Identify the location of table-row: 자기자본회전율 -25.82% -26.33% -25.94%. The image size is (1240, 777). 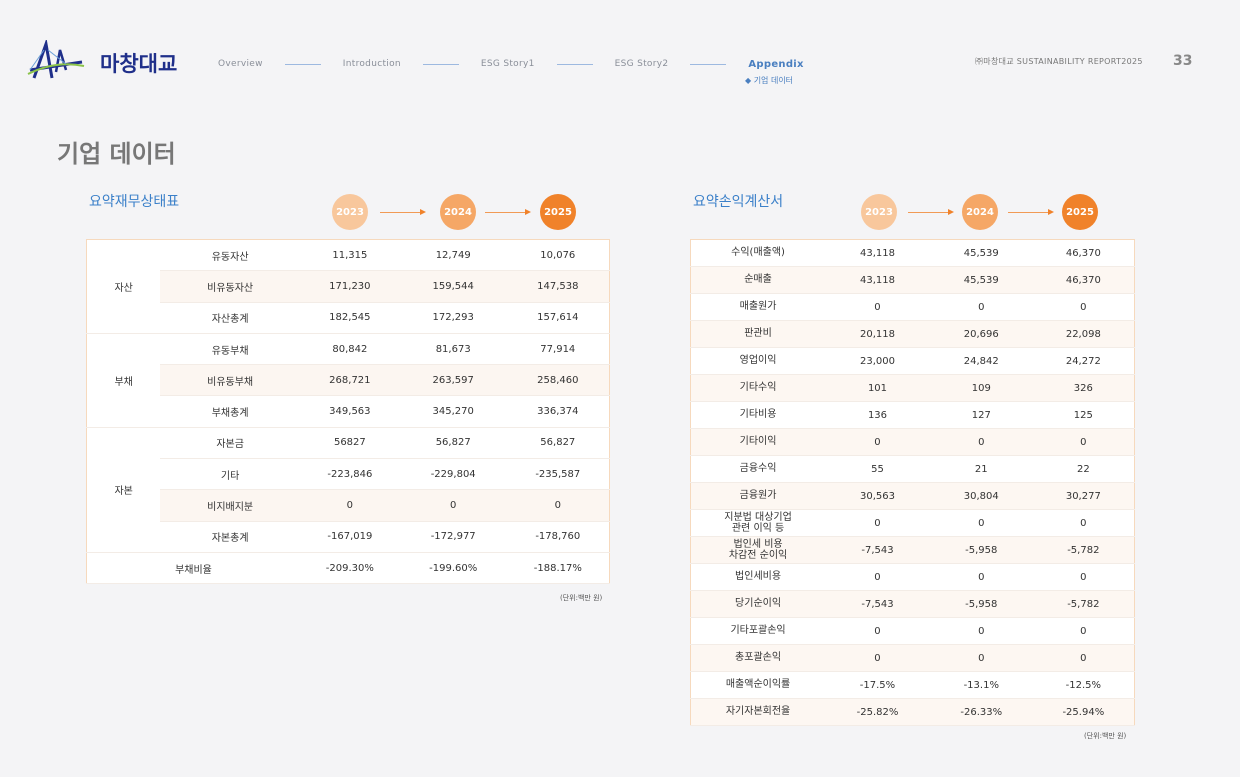
(912, 712).